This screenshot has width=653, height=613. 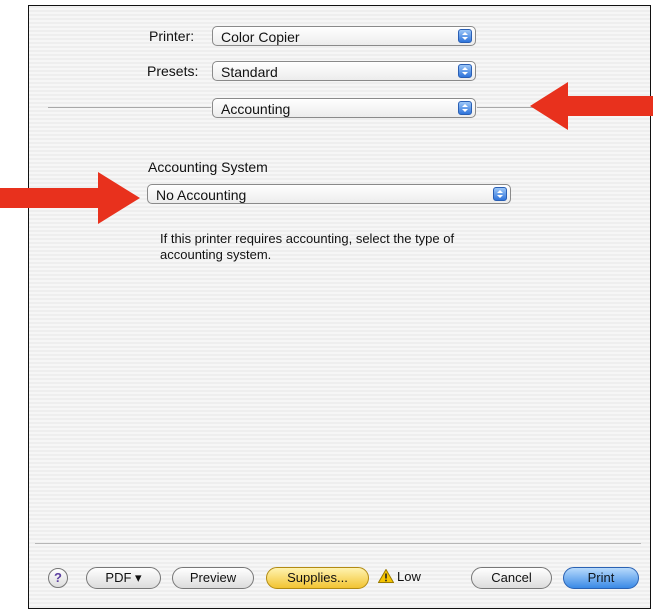 What do you see at coordinates (58, 578) in the screenshot?
I see `help-button: ?` at bounding box center [58, 578].